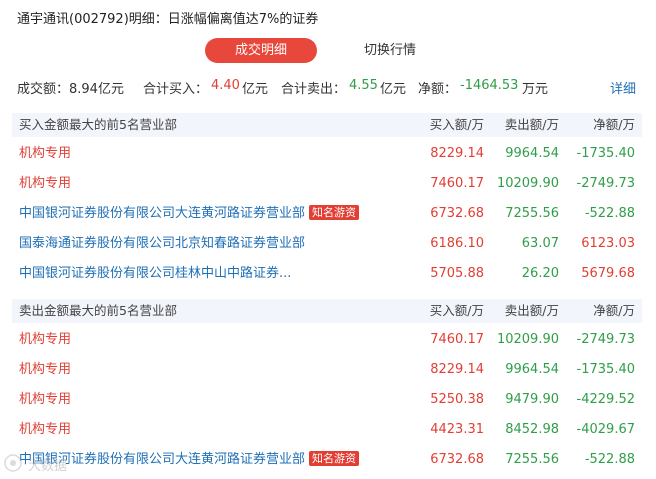 This screenshot has width=656, height=479. I want to click on broker-name-link: 国泰海通证券股份有限公司北京知春路证券营业部, so click(162, 244).